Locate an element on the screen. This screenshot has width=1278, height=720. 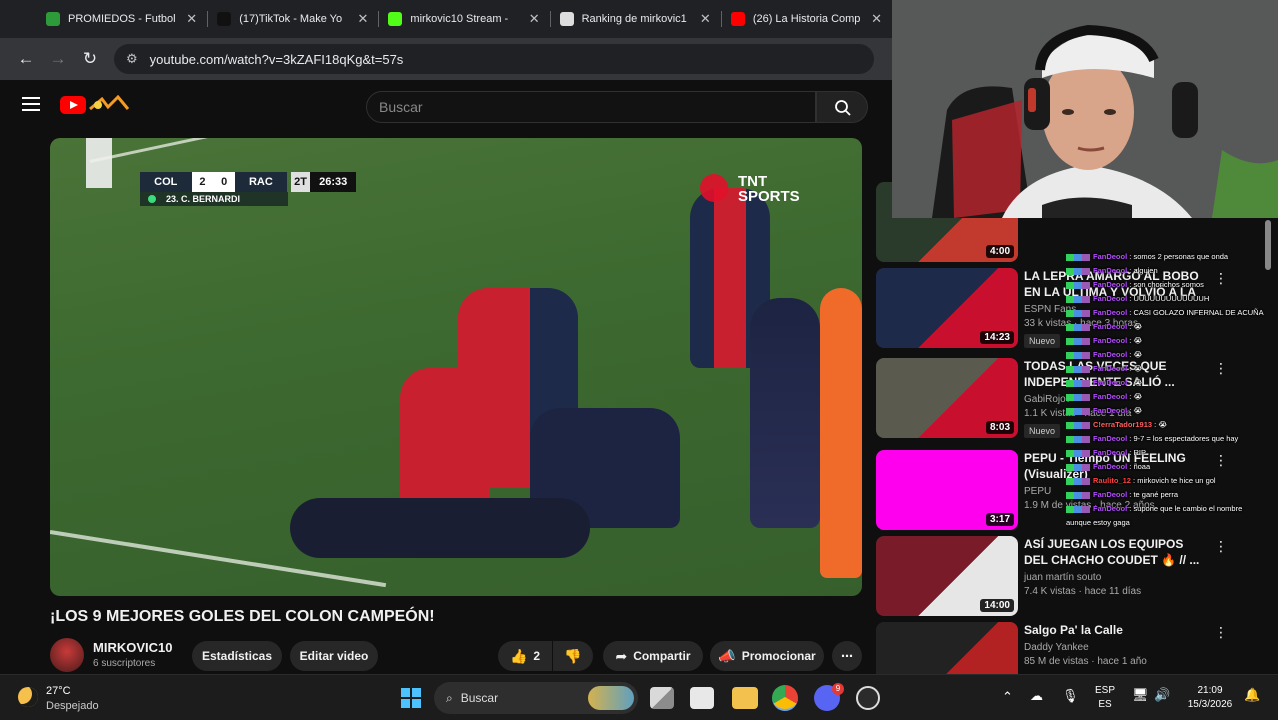
thumbs-up-icon: 👍 is located at coordinates (518, 655).